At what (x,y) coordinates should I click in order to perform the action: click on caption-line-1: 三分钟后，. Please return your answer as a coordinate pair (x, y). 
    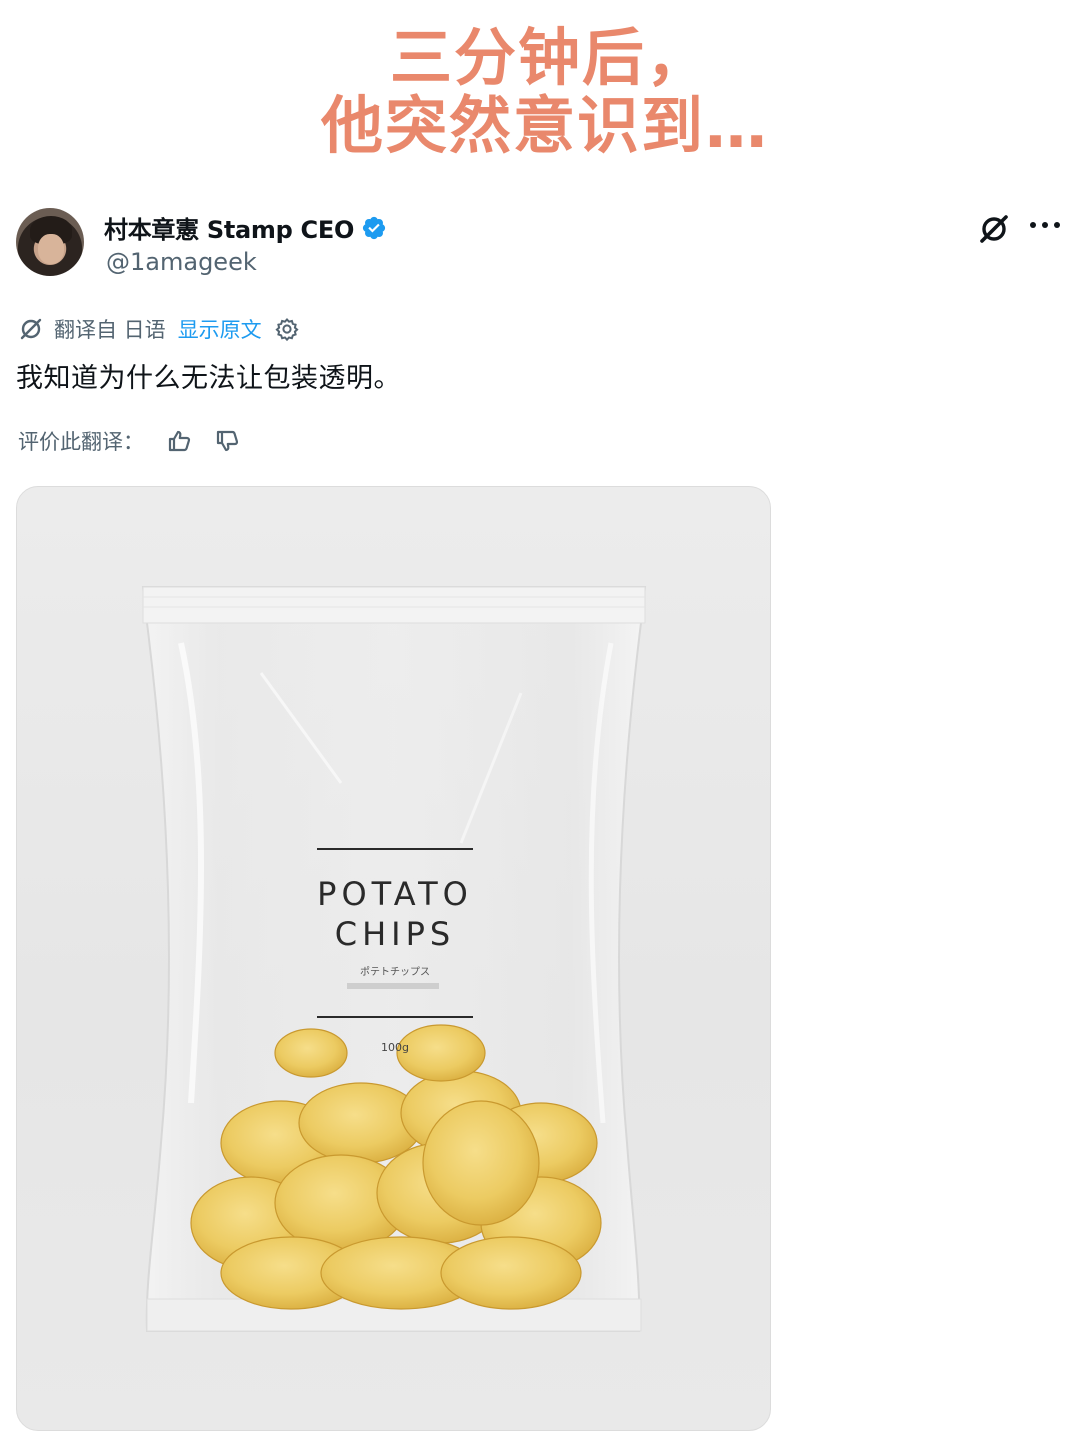
    Looking at the image, I should click on (549, 57).